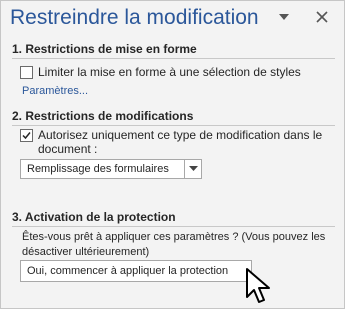 Image resolution: width=345 pixels, height=309 pixels. I want to click on pane-options-button, so click(284, 17).